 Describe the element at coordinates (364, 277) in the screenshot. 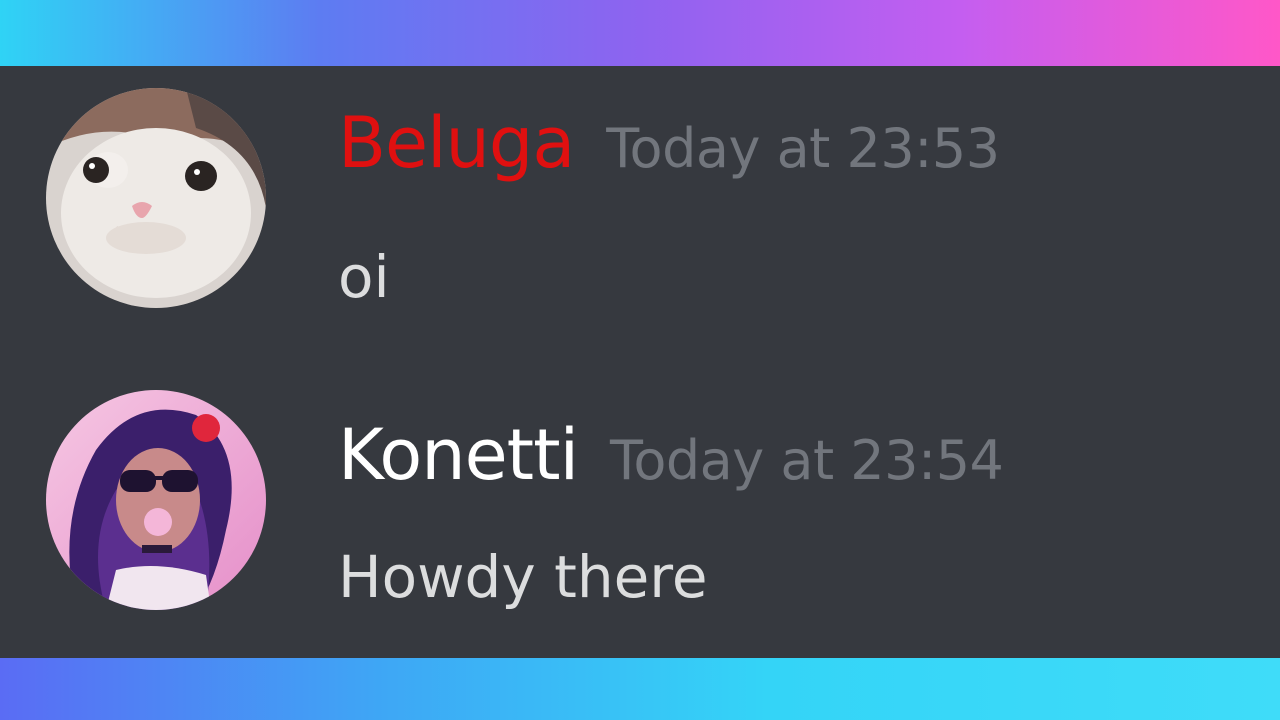

I see `message-text: oi` at that location.